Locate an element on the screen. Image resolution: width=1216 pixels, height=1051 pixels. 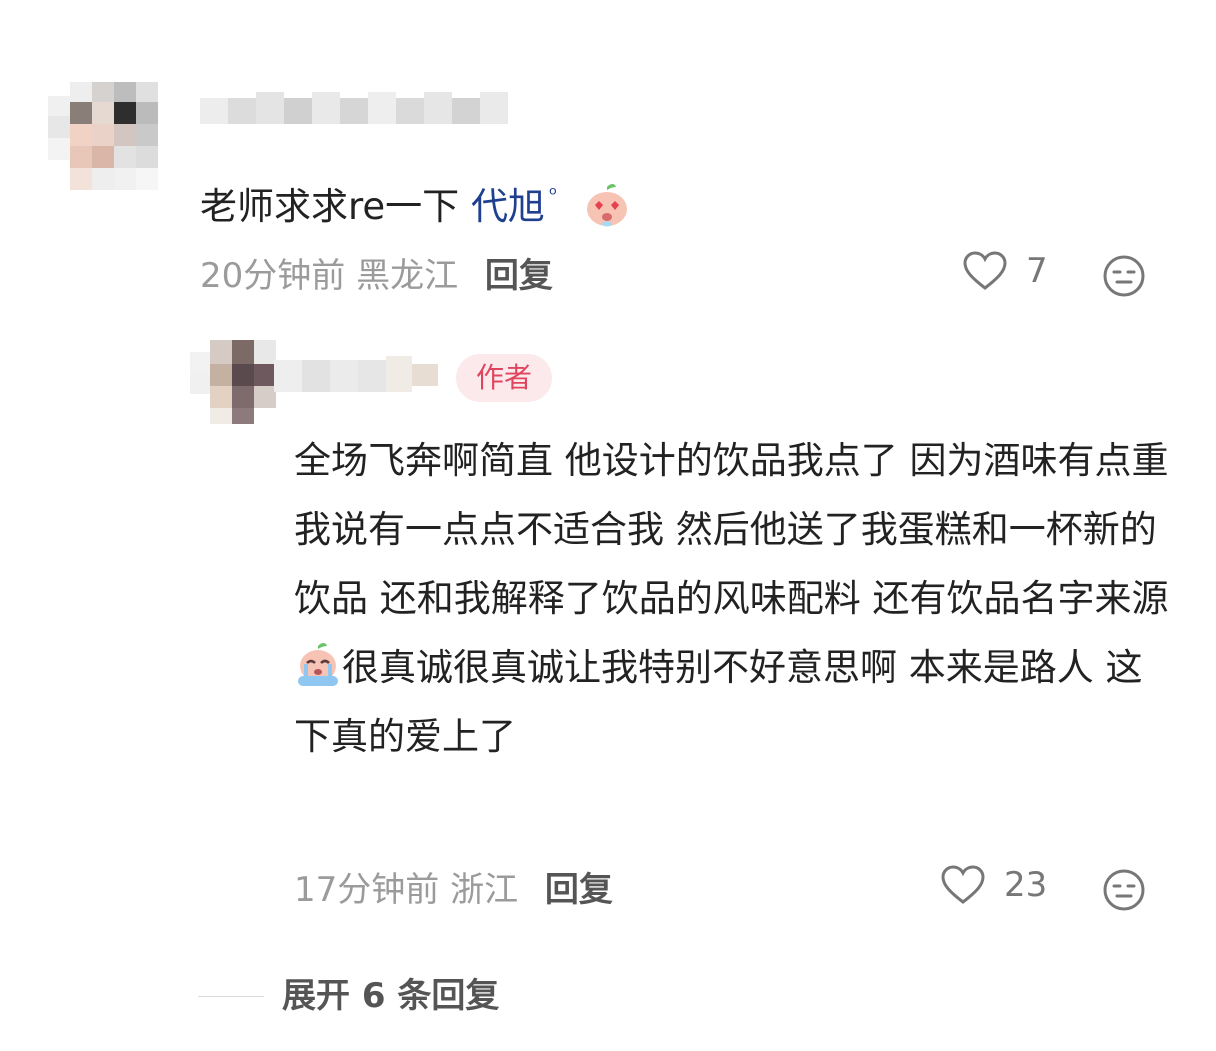
expand-replies-button: 展开 6 条回复 is located at coordinates (348, 996).